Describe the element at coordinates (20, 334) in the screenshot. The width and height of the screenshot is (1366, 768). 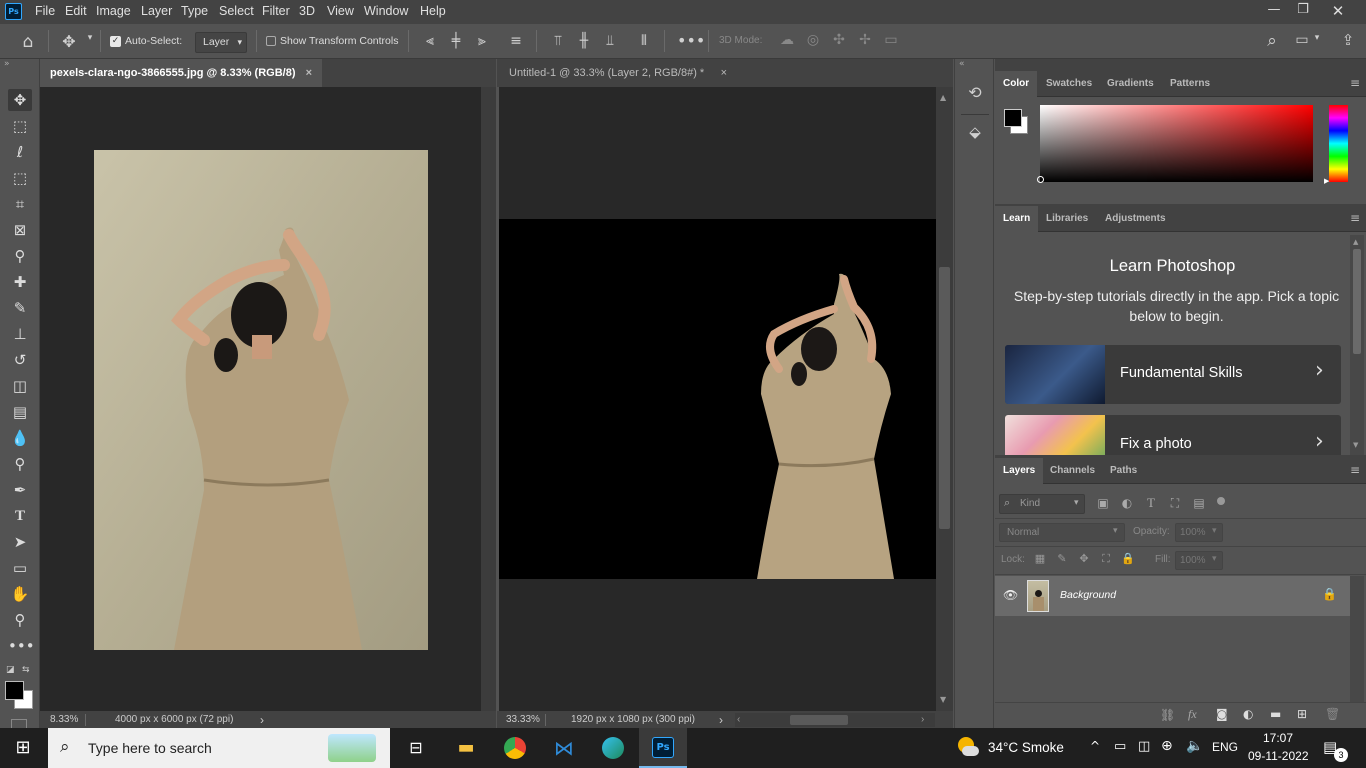
I see `clone-stamp-tool-icon: ⊥` at that location.